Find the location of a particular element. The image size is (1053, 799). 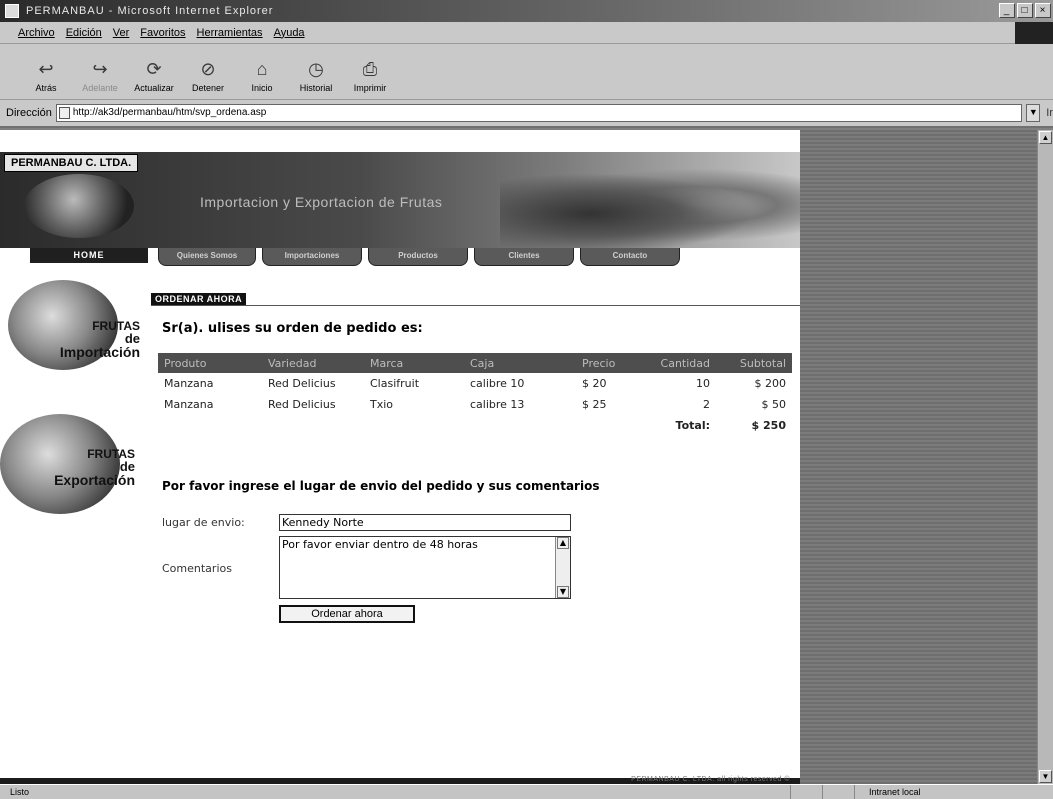

nav-importaciones: Importaciones is located at coordinates (312, 257).